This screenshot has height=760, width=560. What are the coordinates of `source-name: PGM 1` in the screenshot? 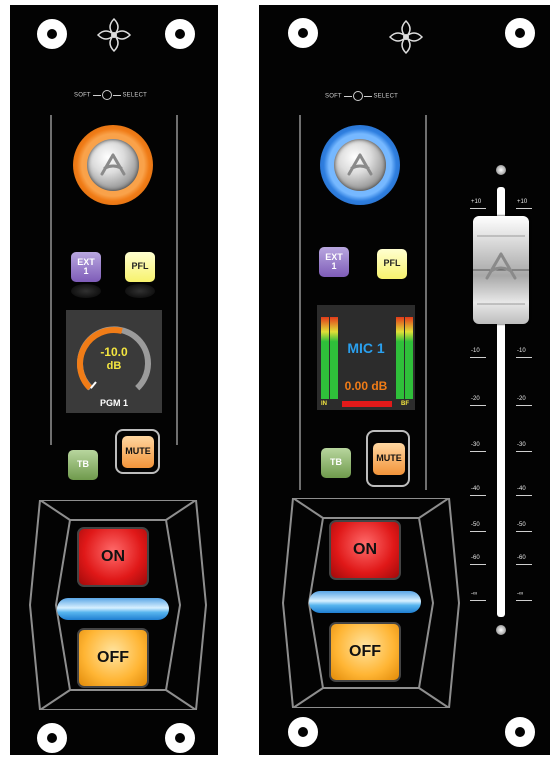 It's located at (113, 403).